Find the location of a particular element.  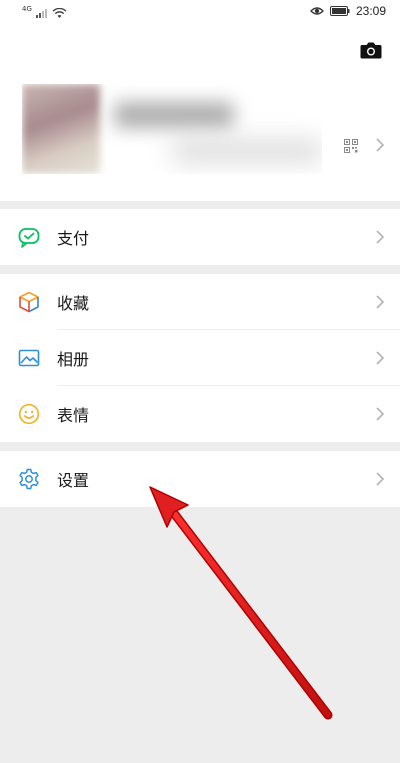

avatar is located at coordinates (61, 129).